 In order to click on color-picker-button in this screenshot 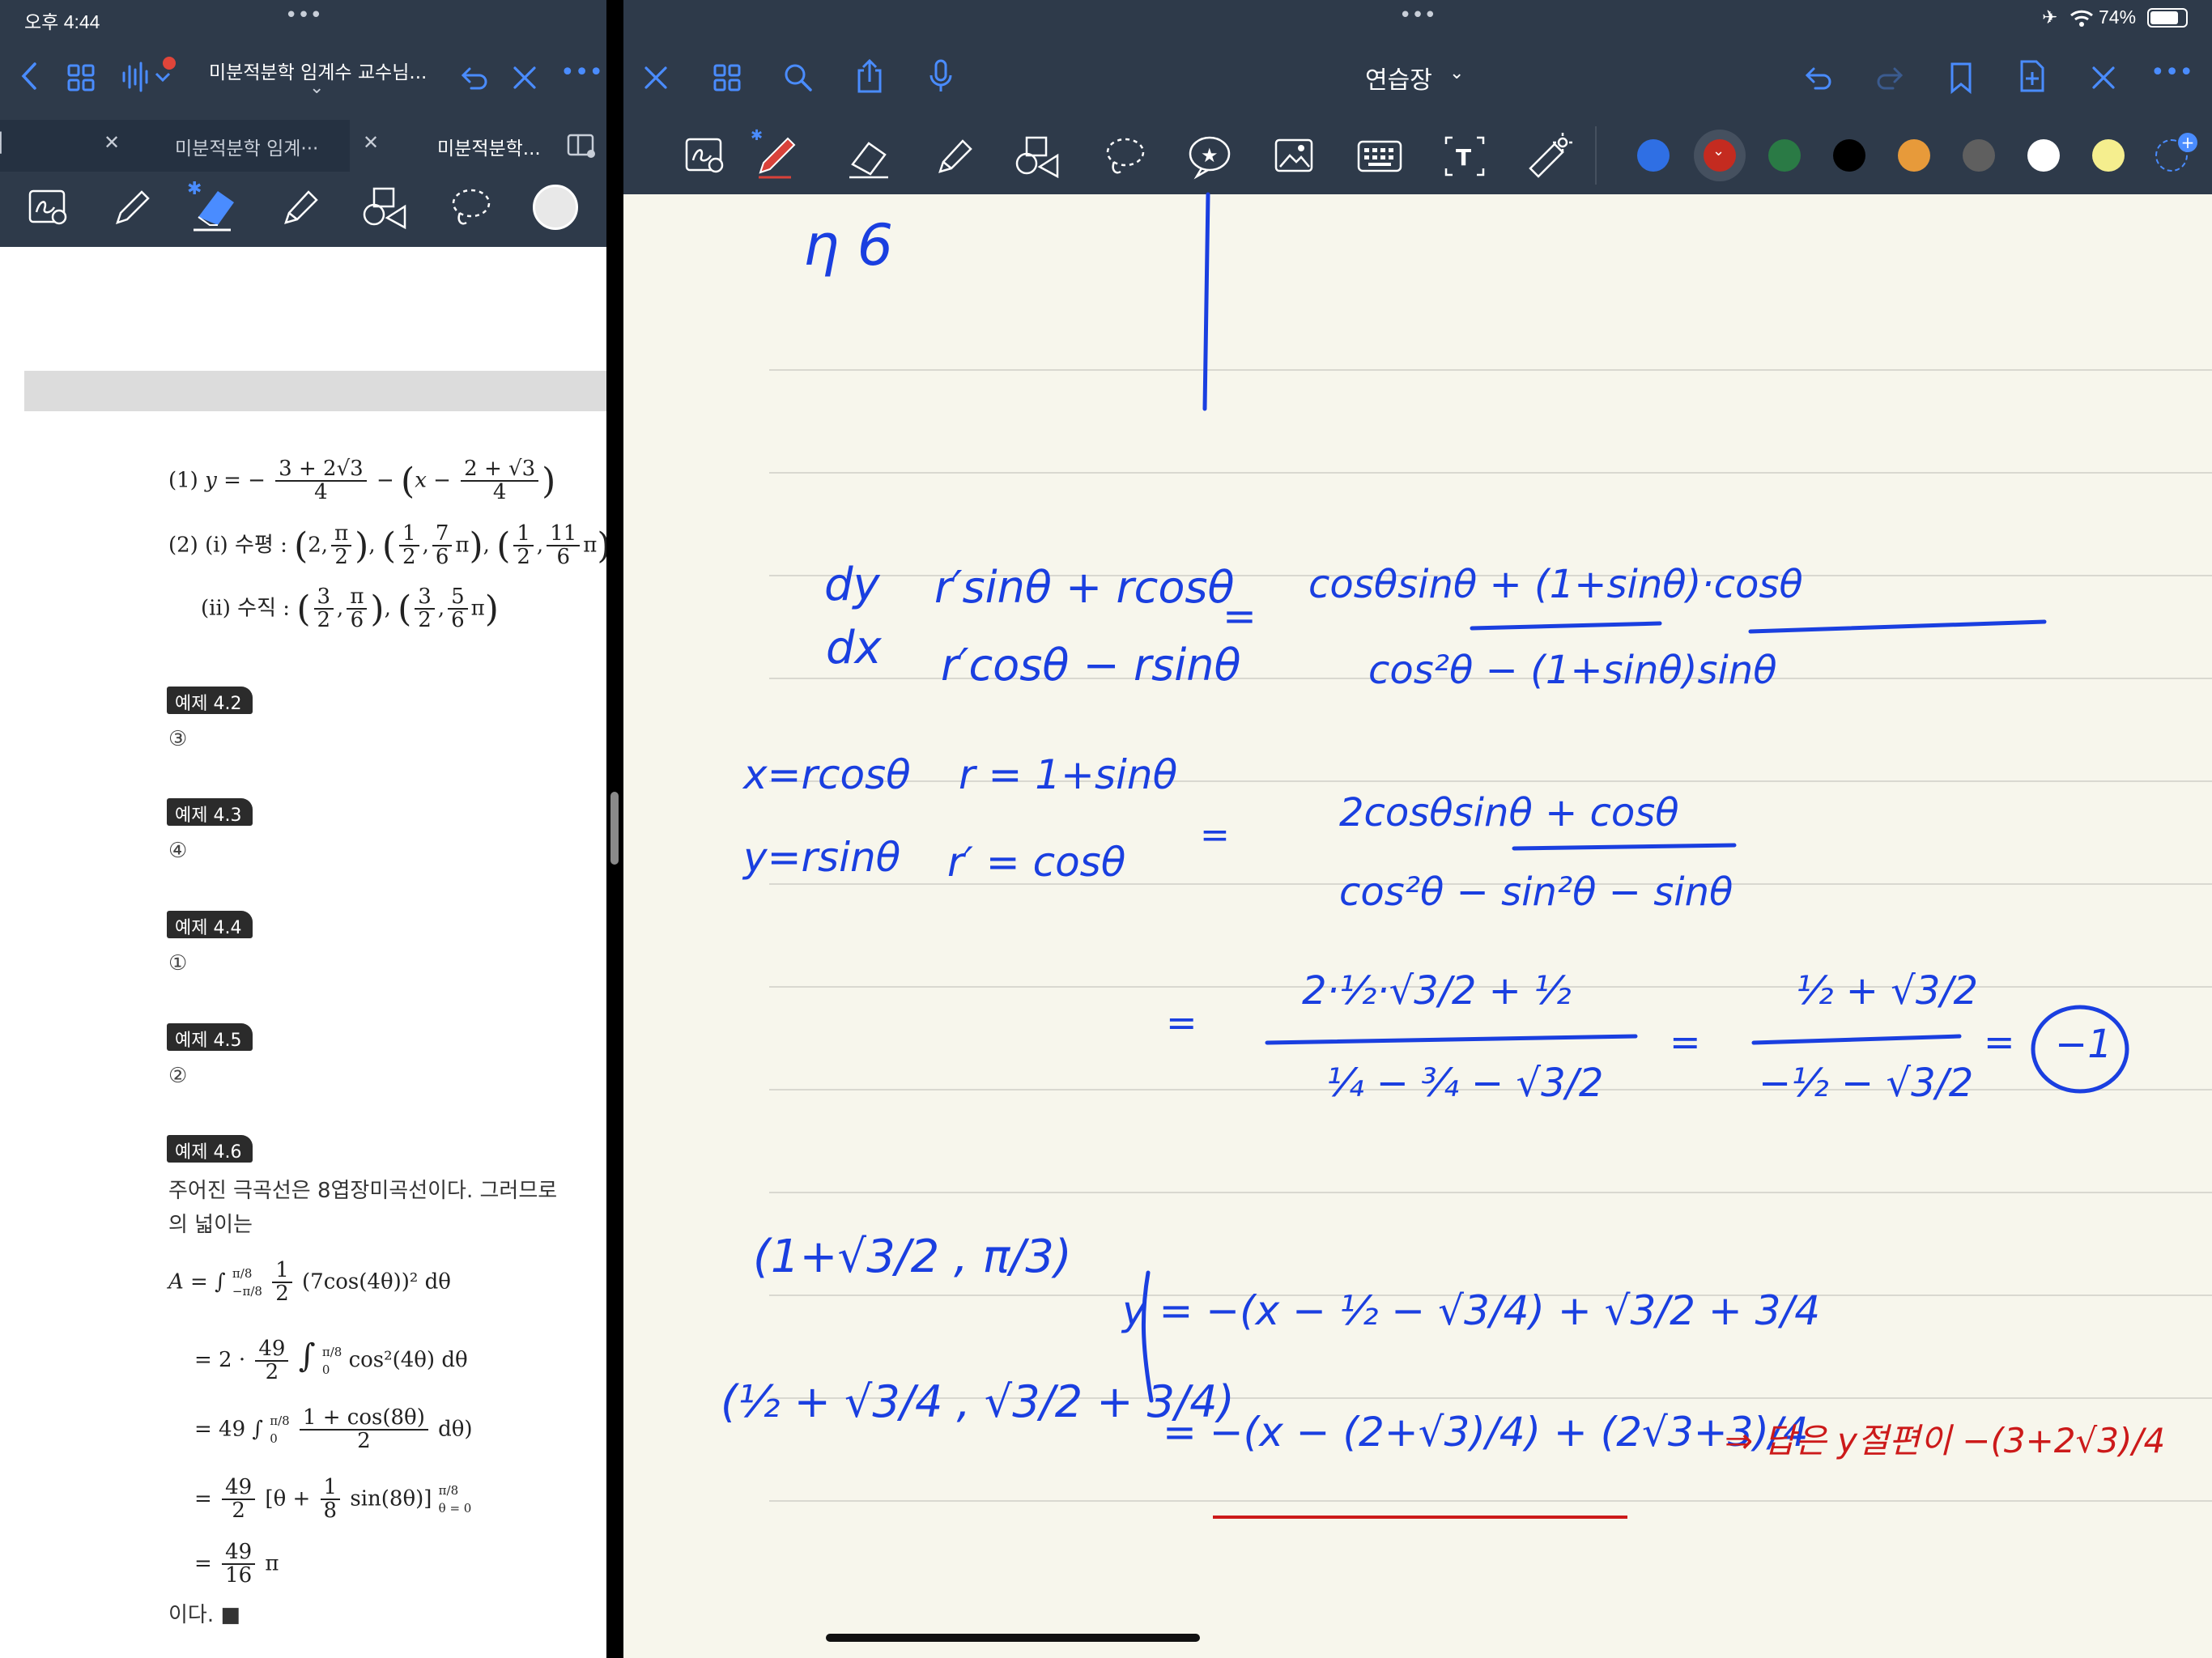, I will do `click(556, 207)`.